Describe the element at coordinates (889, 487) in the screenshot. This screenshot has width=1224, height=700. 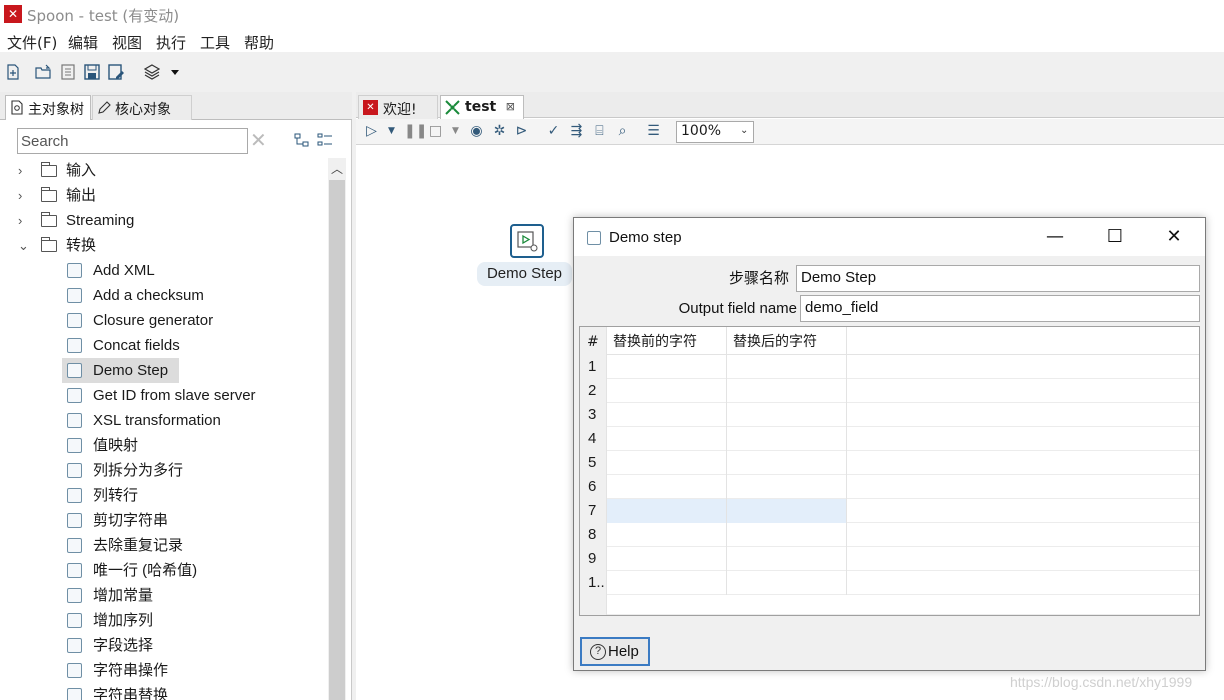
I see `table-row: 6` at that location.